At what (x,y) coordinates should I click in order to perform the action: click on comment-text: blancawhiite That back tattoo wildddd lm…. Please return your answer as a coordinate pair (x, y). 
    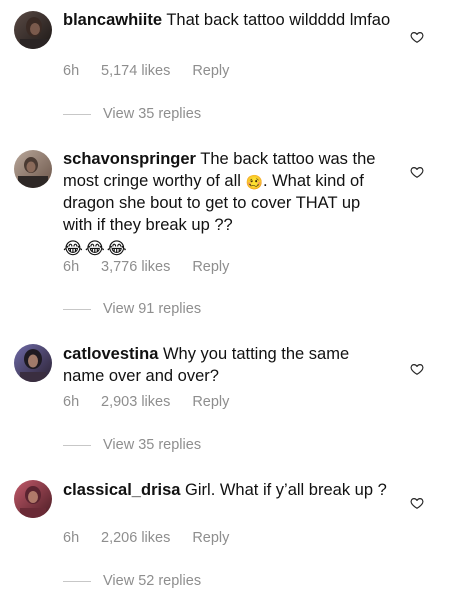
    Looking at the image, I should click on (228, 20).